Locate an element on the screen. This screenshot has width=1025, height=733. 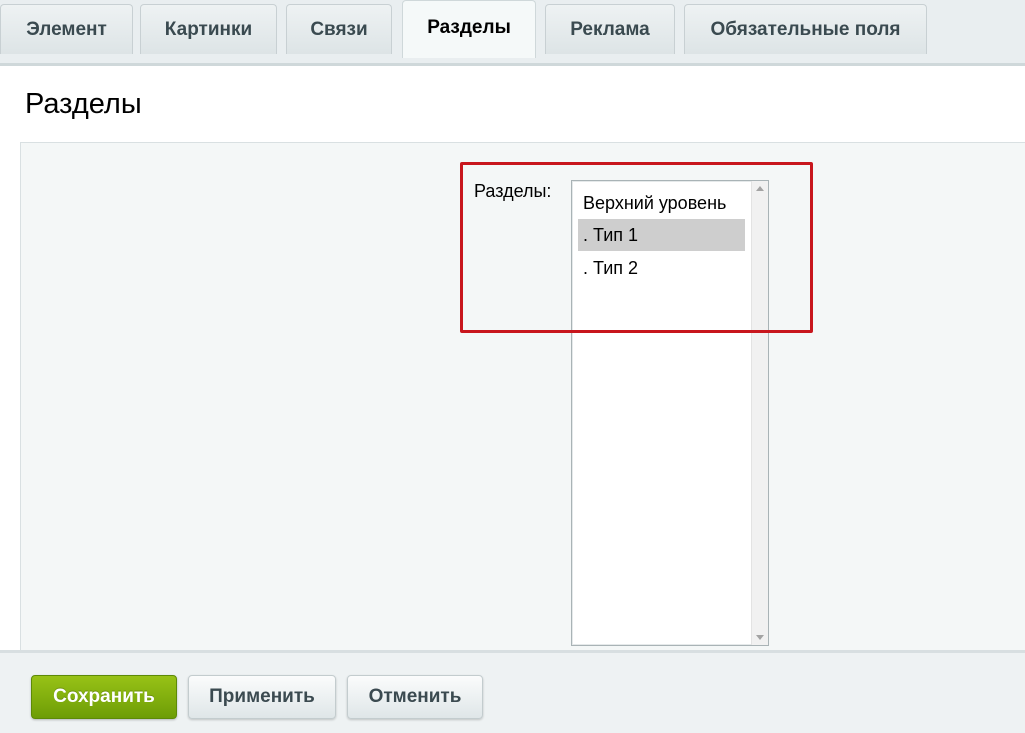
tab-label: Реклама is located at coordinates (610, 29).